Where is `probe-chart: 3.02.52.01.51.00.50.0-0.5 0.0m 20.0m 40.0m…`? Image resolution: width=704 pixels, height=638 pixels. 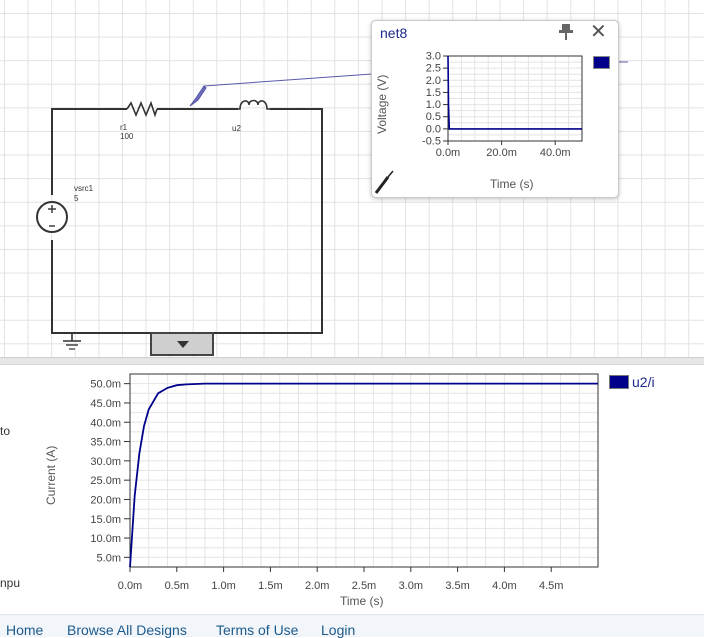
probe-chart: 3.02.52.01.51.00.50.0-0.5 0.0m 20.0m 40.0m… is located at coordinates (479, 121).